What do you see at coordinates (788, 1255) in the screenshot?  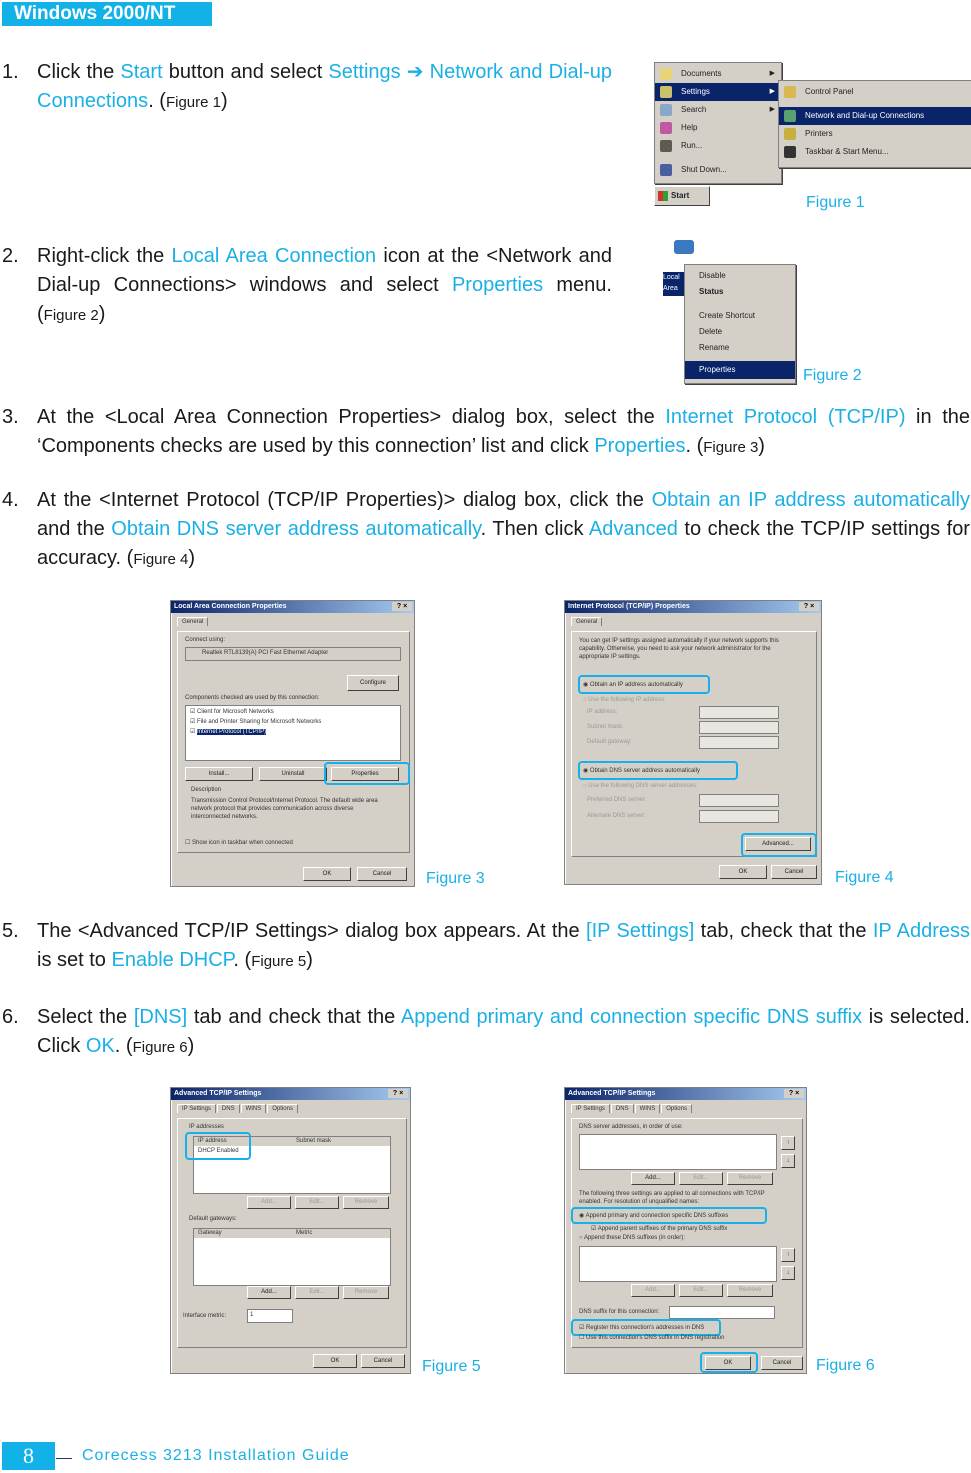 I see `move-up-suffix-button: ↑` at bounding box center [788, 1255].